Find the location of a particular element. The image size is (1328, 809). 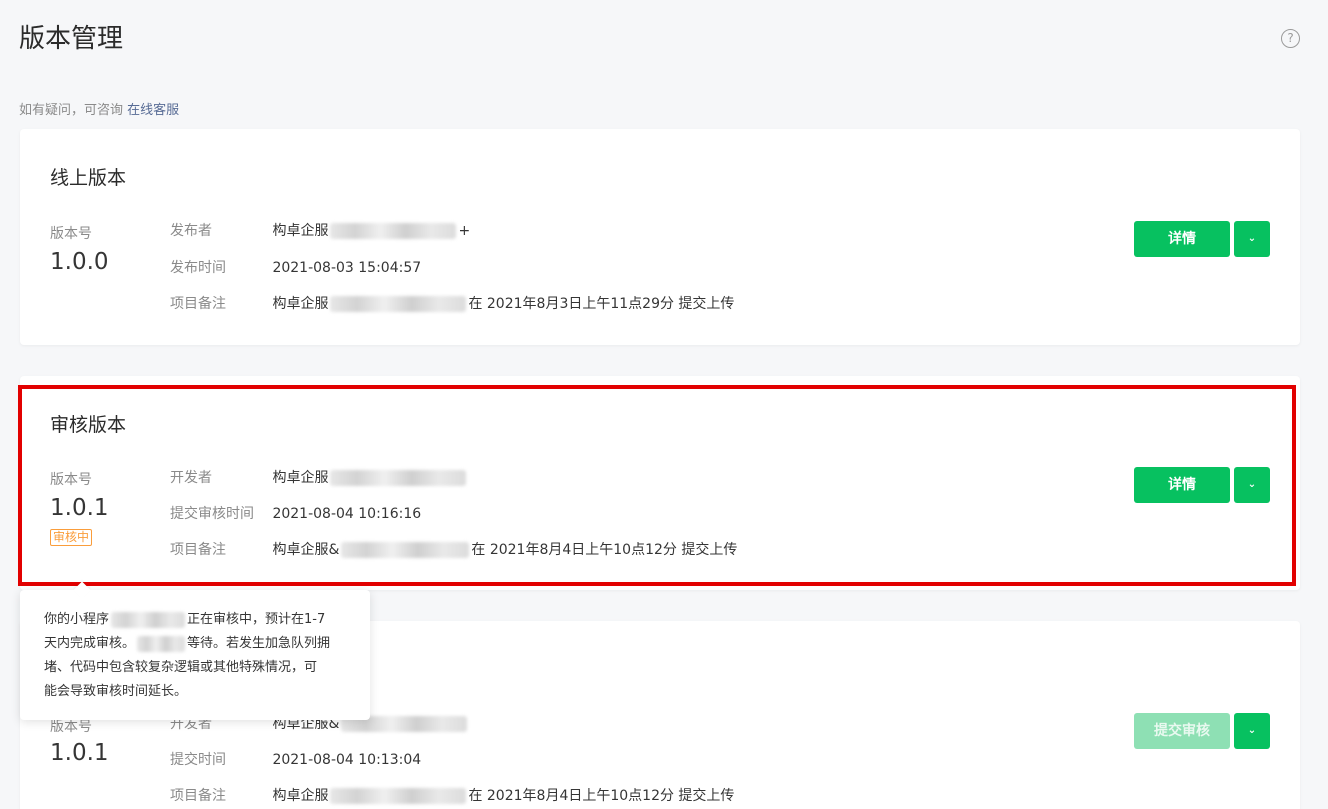

online-version-title: 线上版本 is located at coordinates (88, 178).